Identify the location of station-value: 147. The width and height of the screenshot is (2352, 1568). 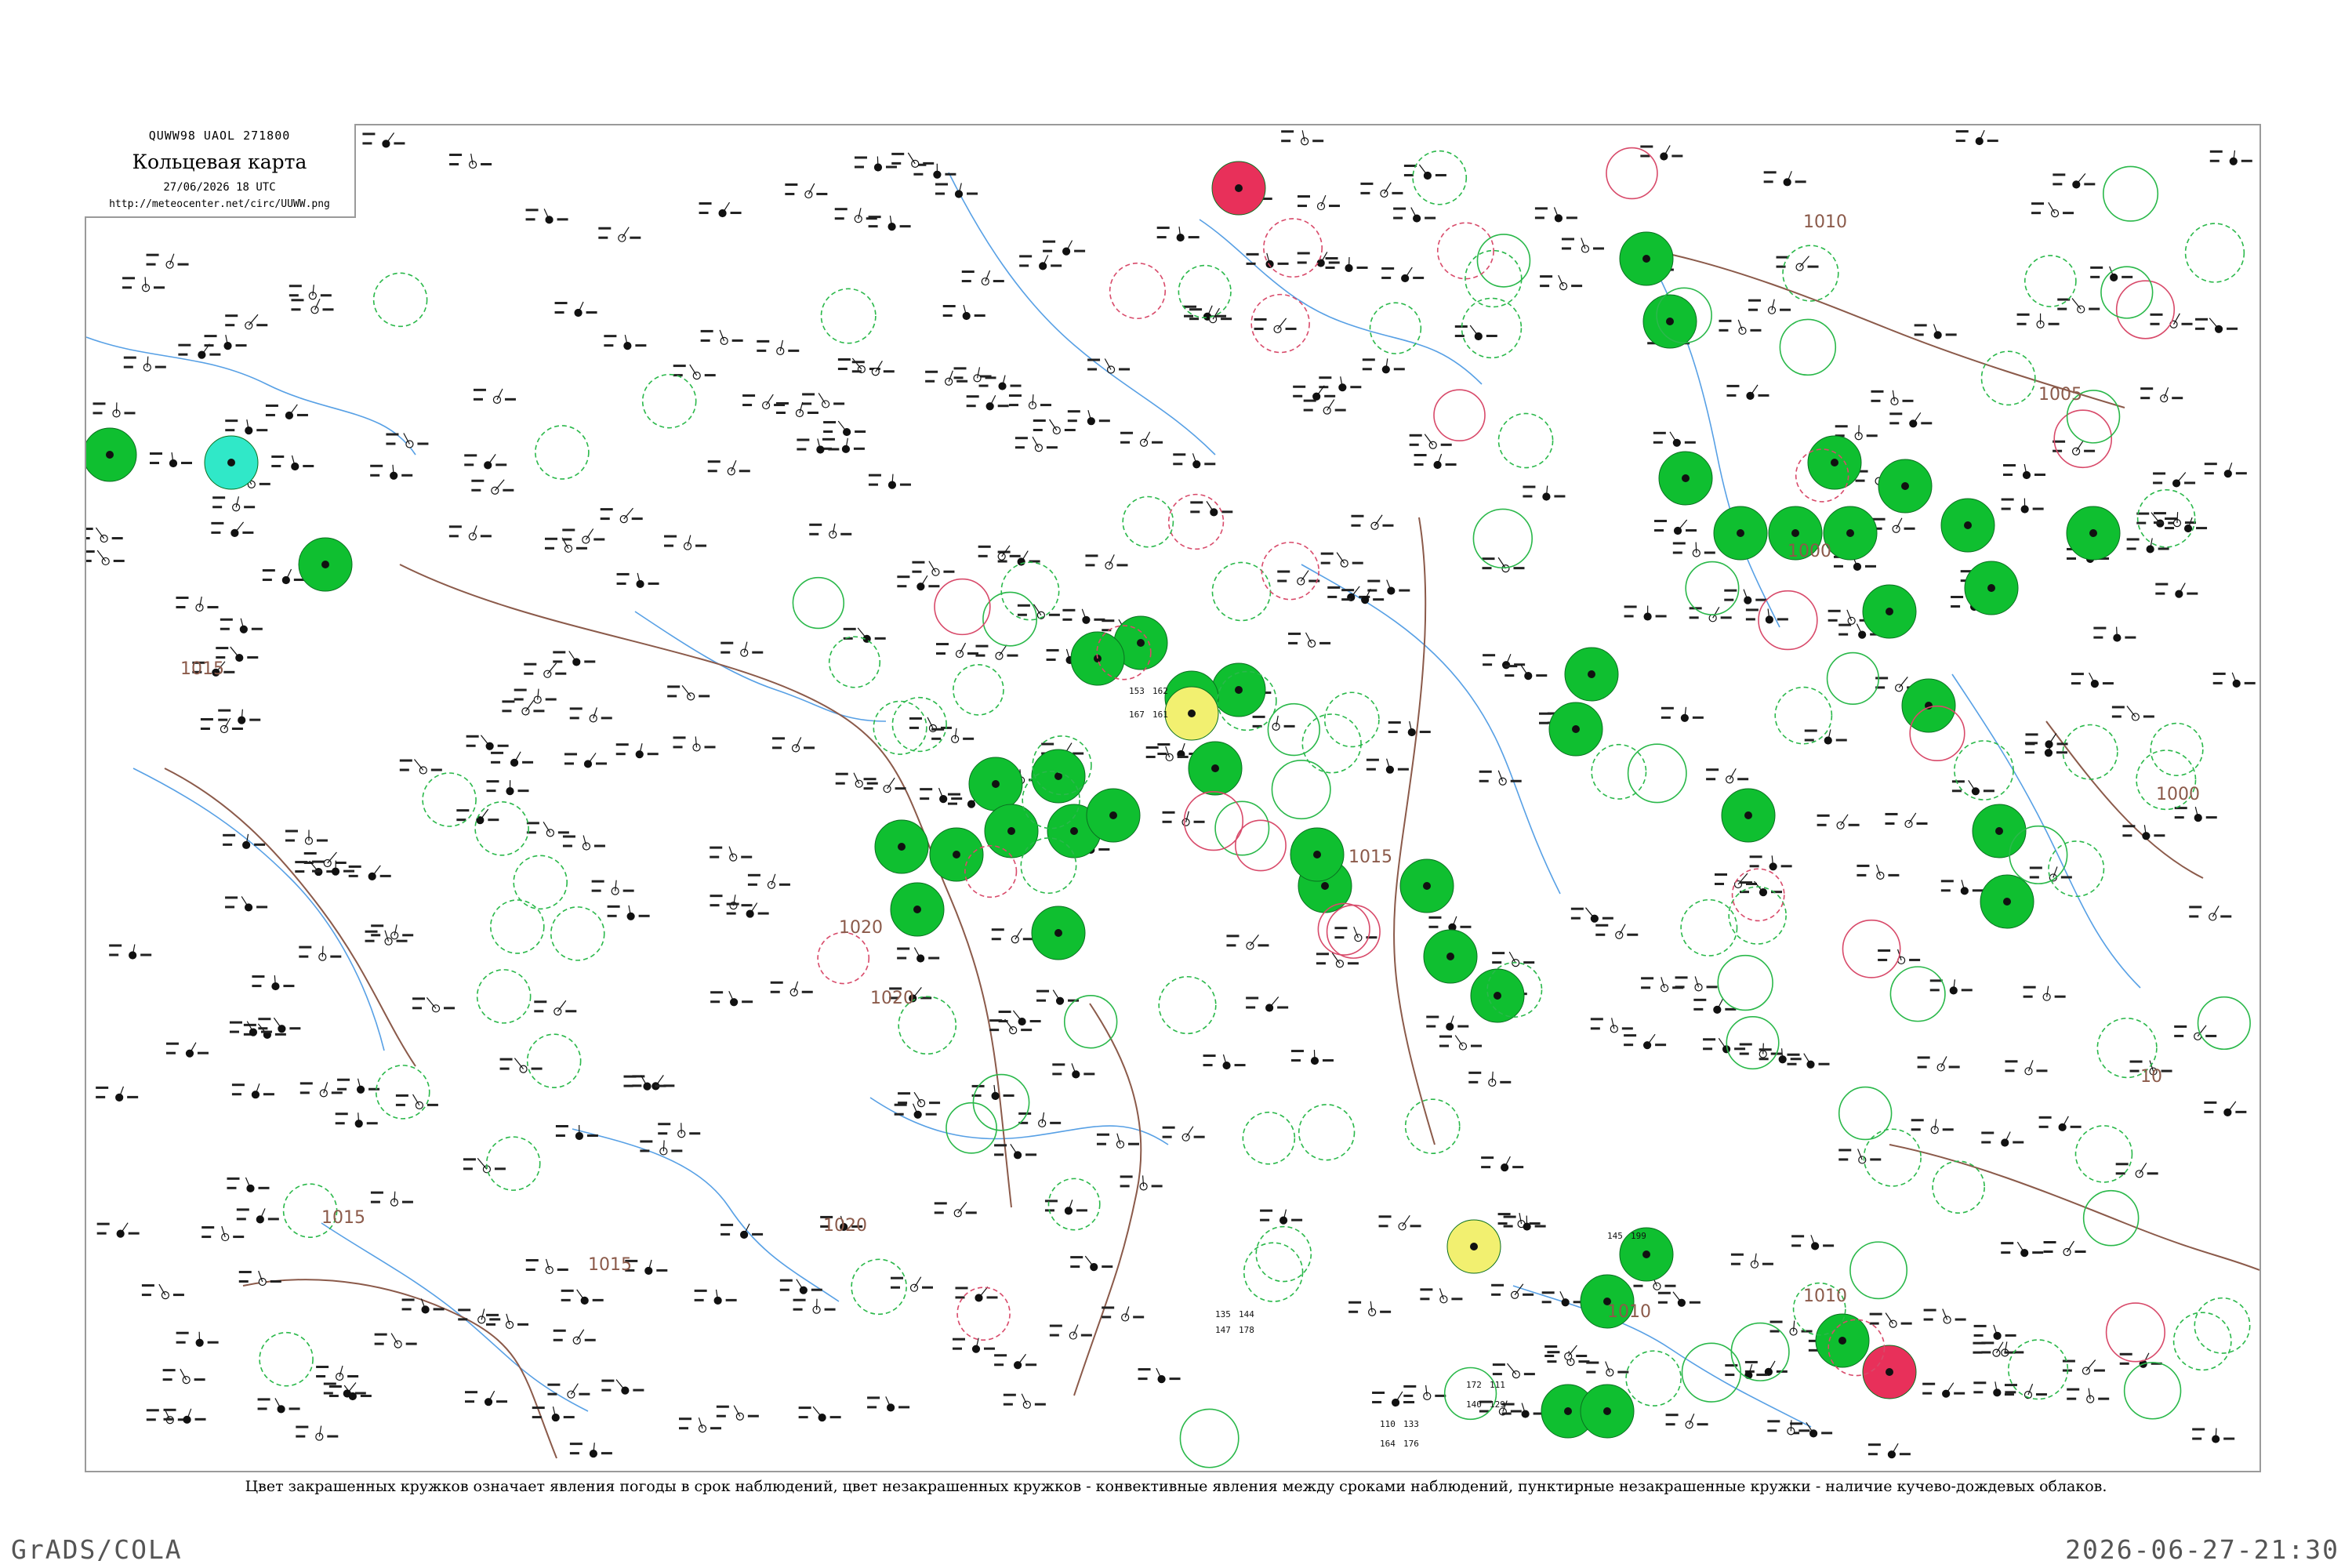
(1223, 1330).